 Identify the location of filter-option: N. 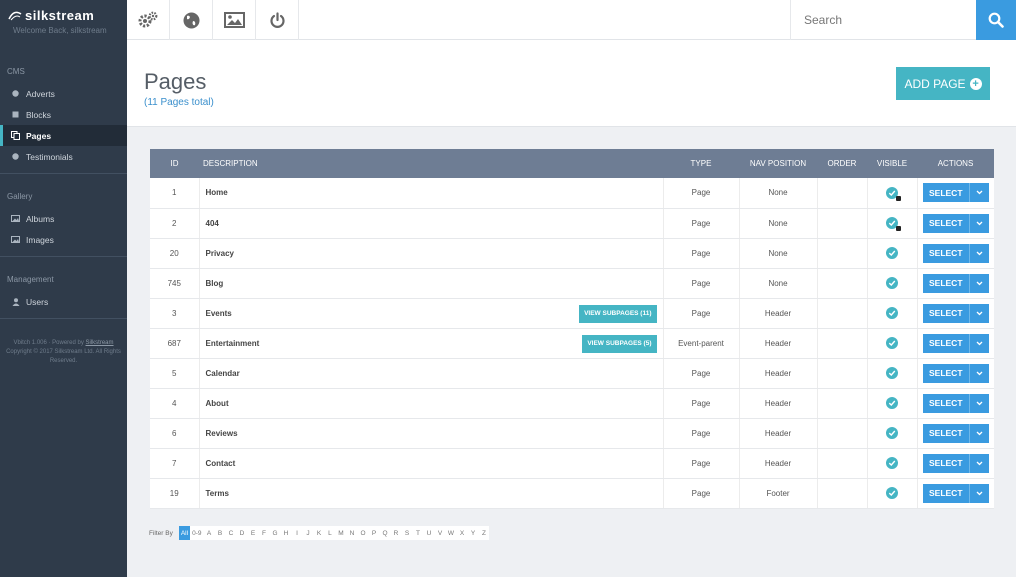
(352, 533).